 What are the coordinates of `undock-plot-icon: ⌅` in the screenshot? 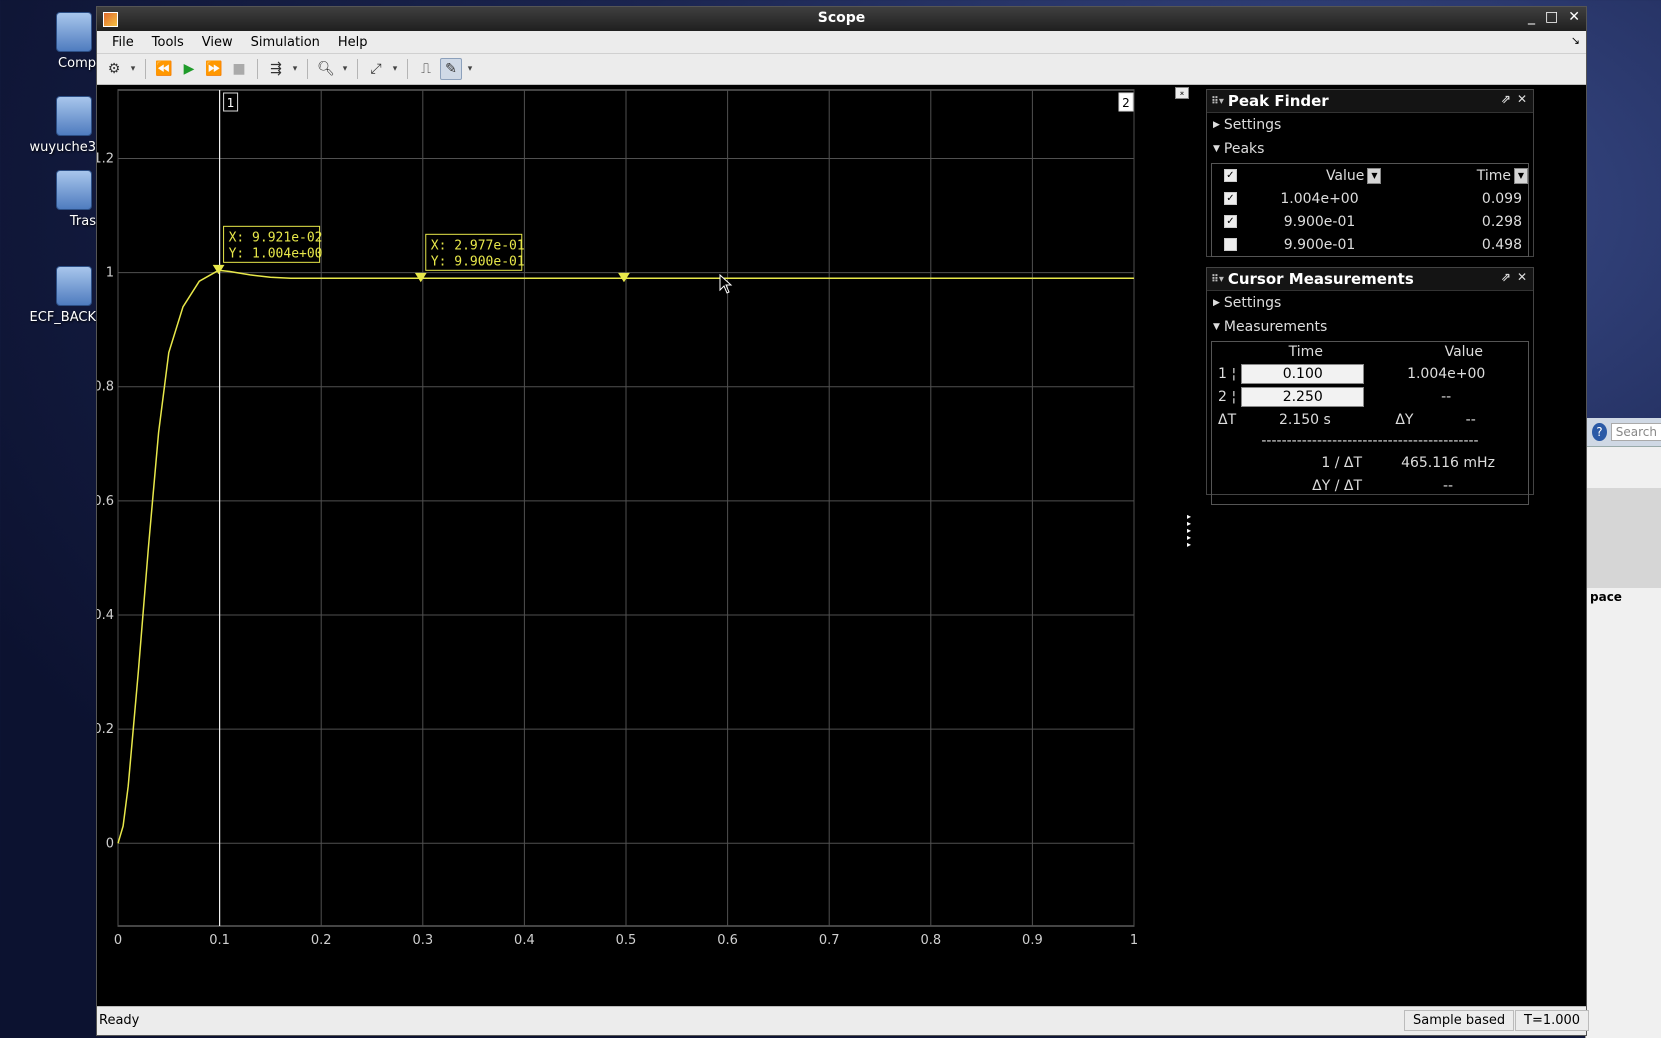 It's located at (1182, 93).